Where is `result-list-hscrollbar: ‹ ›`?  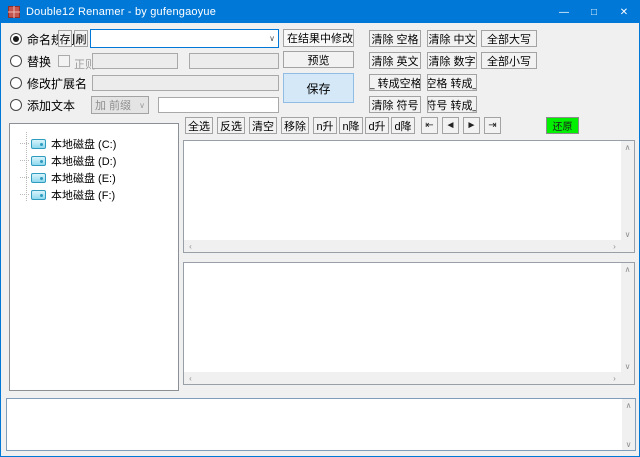
result-list-hscrollbar: ‹ › is located at coordinates (402, 378).